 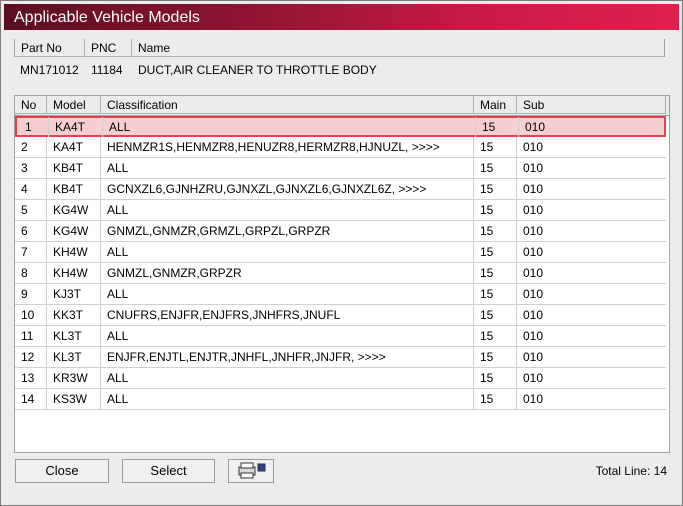 What do you see at coordinates (495, 105) in the screenshot?
I see `header-main: Main` at bounding box center [495, 105].